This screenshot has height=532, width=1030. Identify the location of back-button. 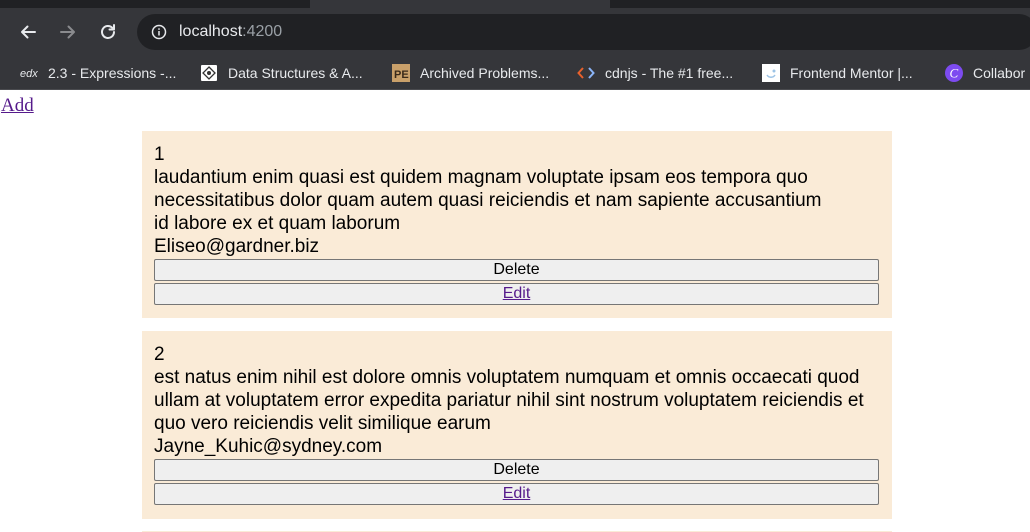
(28, 32).